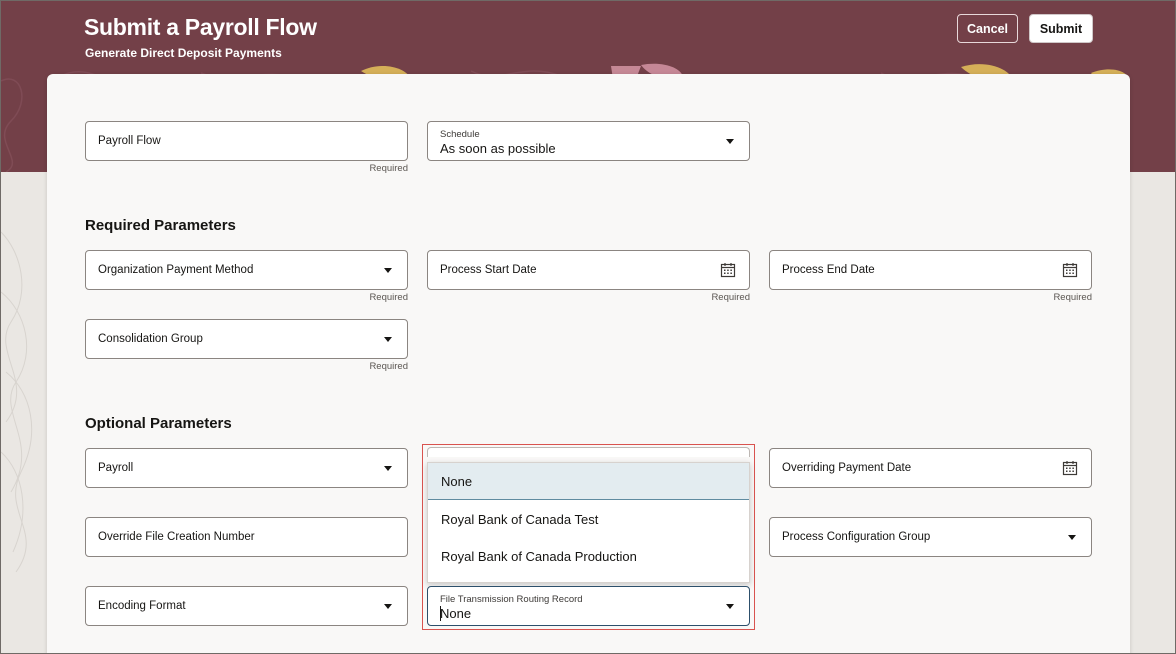  Describe the element at coordinates (828, 270) in the screenshot. I see `process-end-date-label: Process End Date` at that location.